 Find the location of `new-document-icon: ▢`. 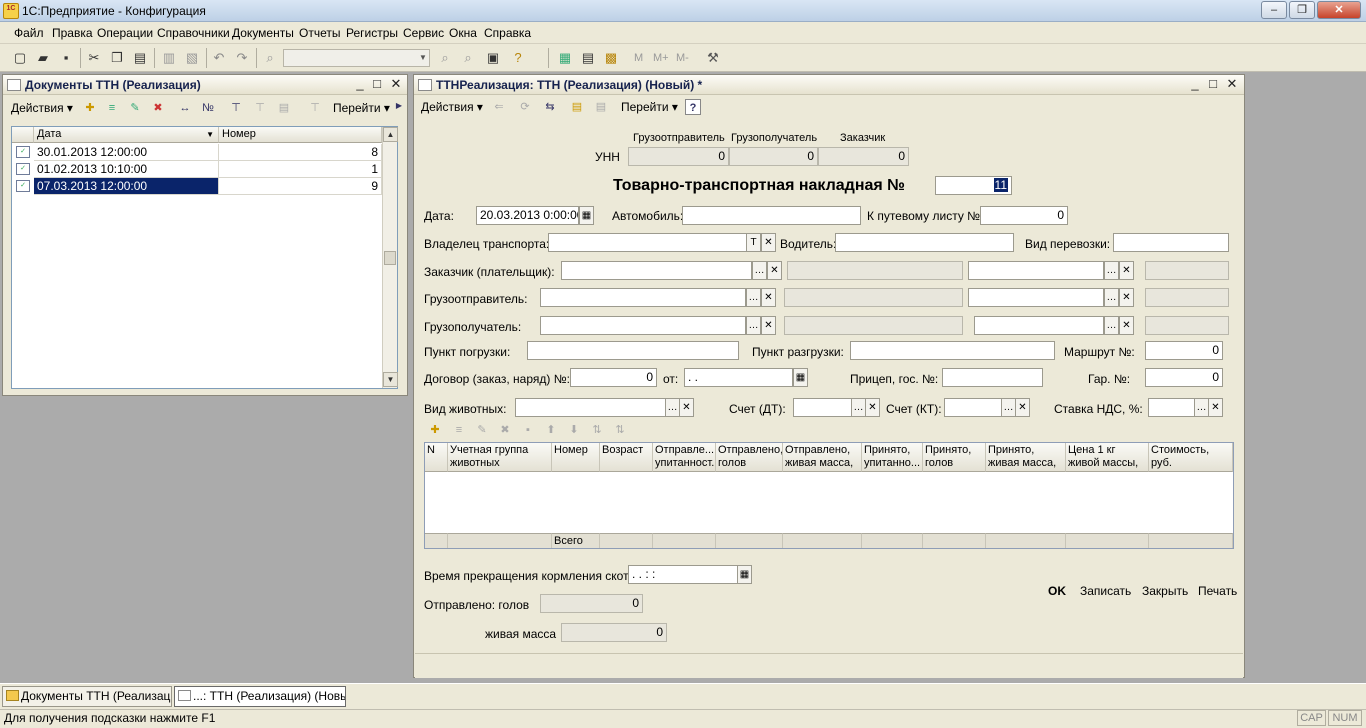

new-document-icon: ▢ is located at coordinates (20, 57).